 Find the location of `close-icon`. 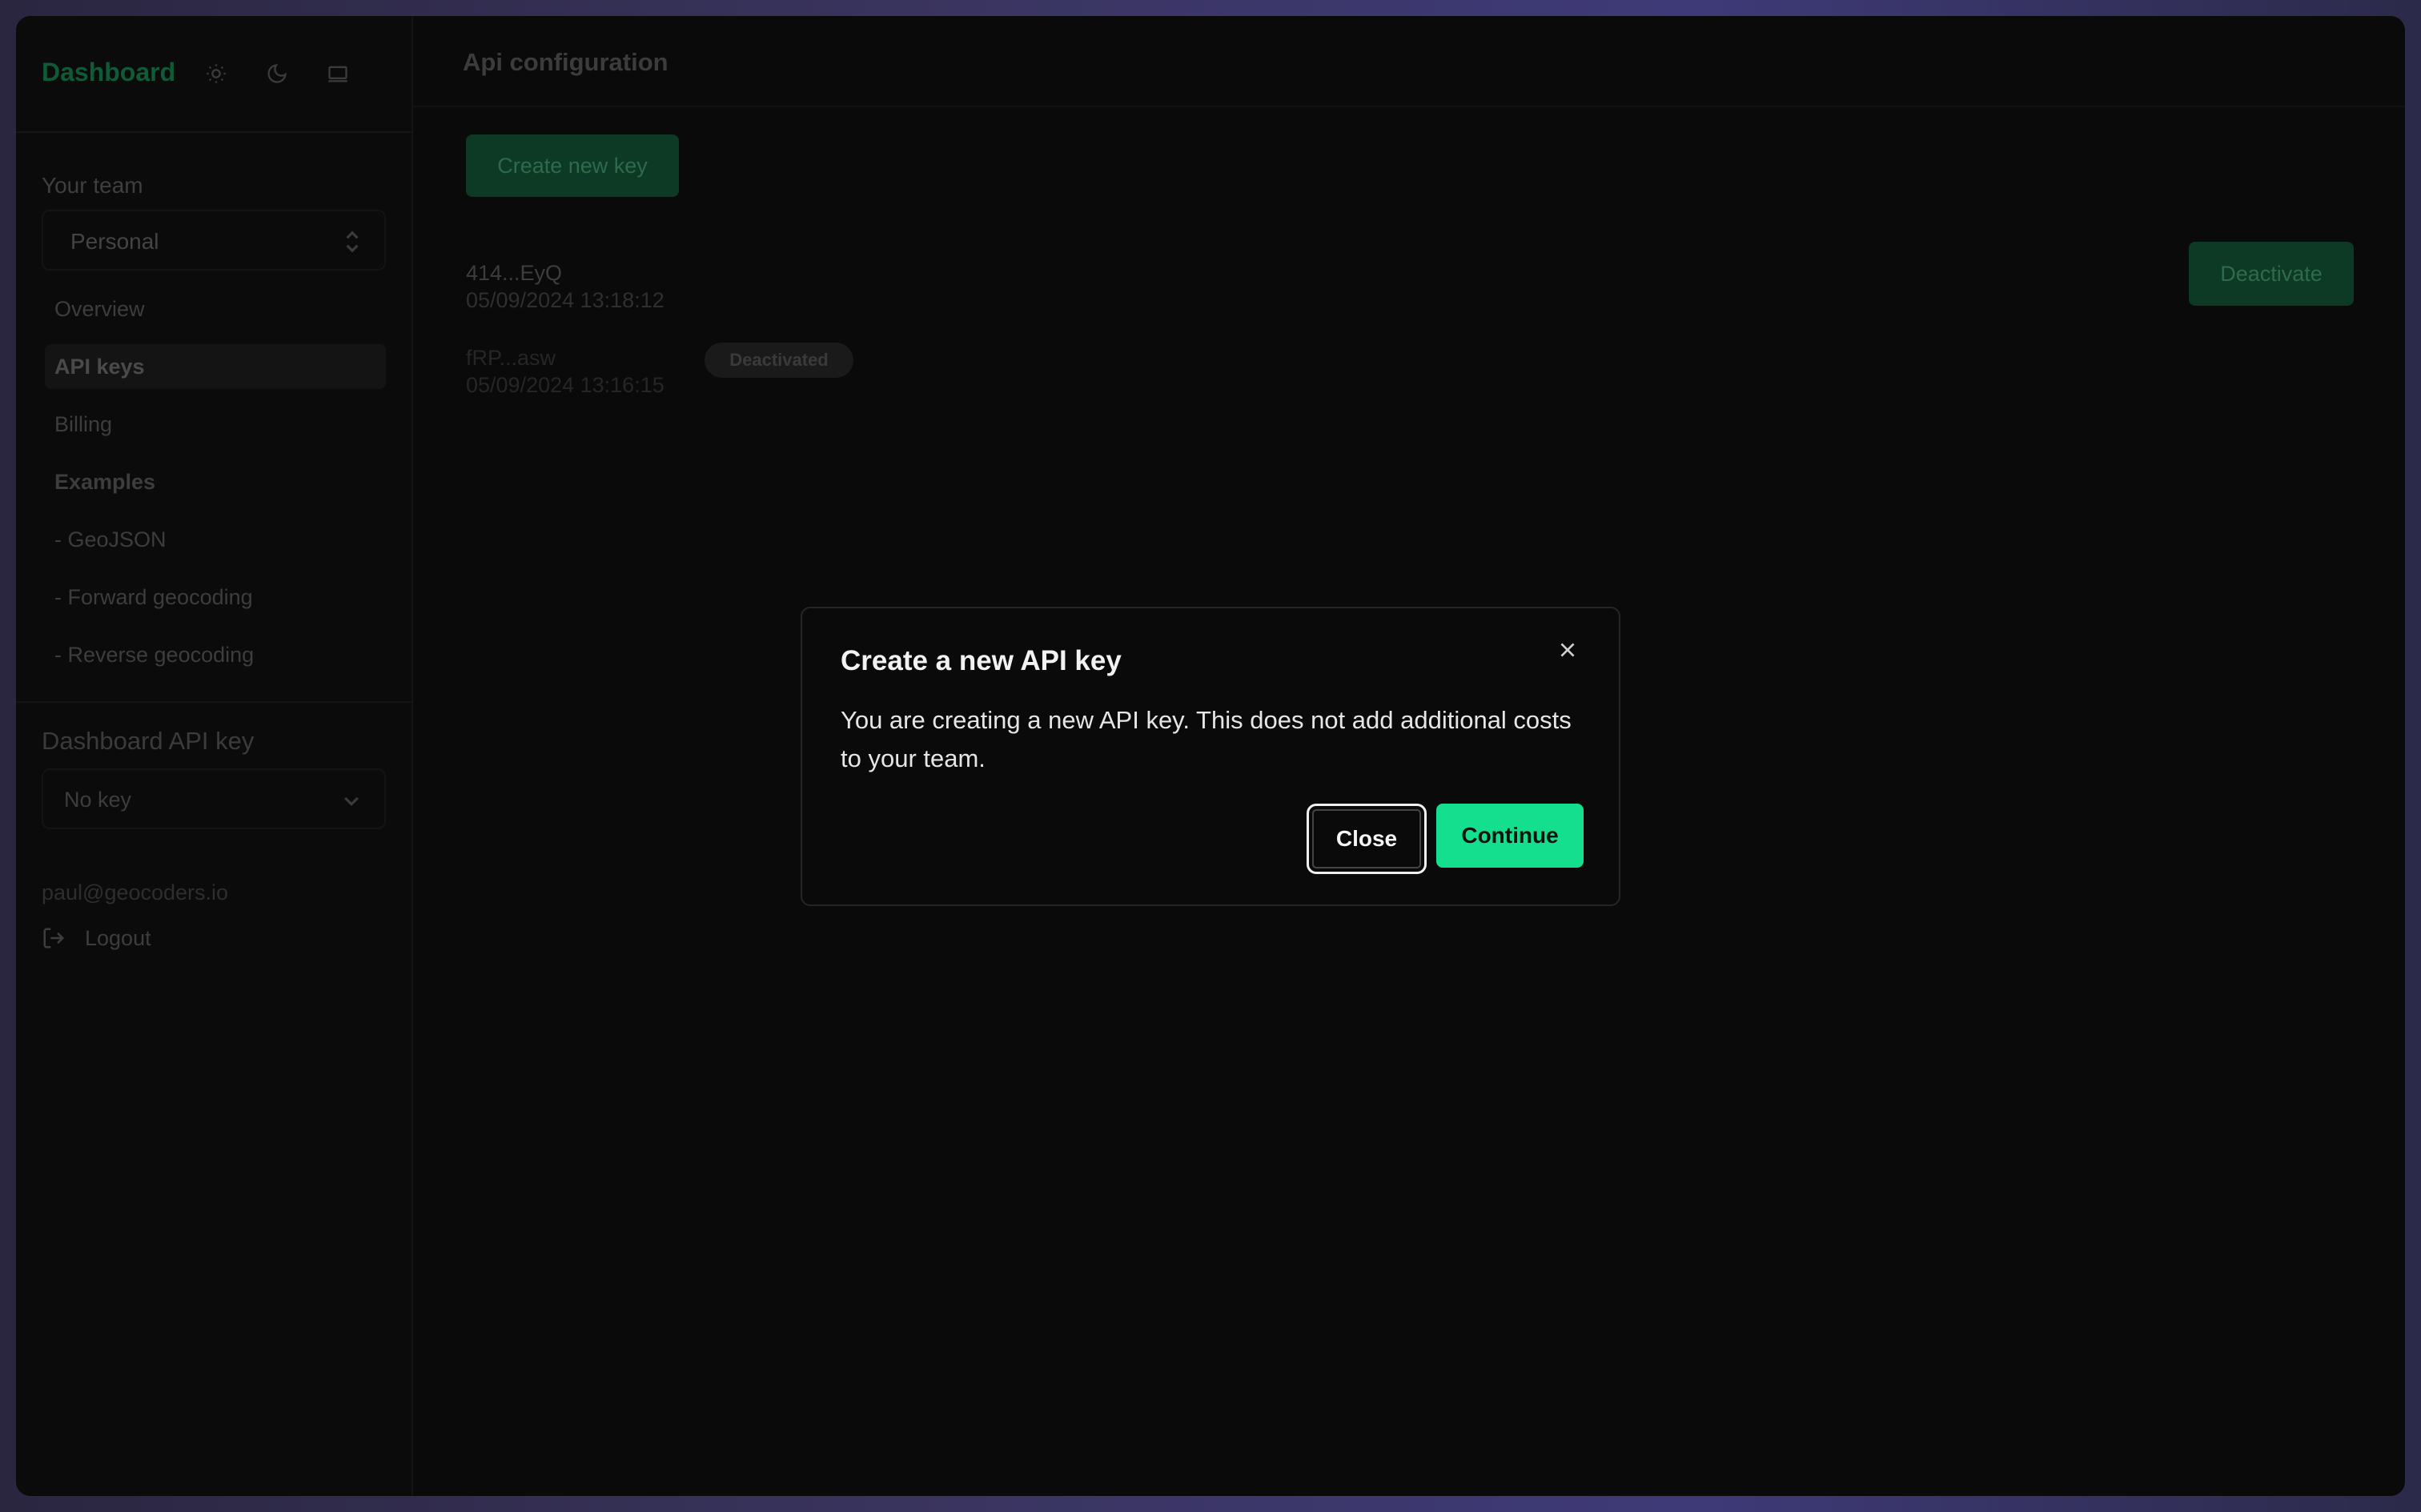

close-icon is located at coordinates (1567, 650).